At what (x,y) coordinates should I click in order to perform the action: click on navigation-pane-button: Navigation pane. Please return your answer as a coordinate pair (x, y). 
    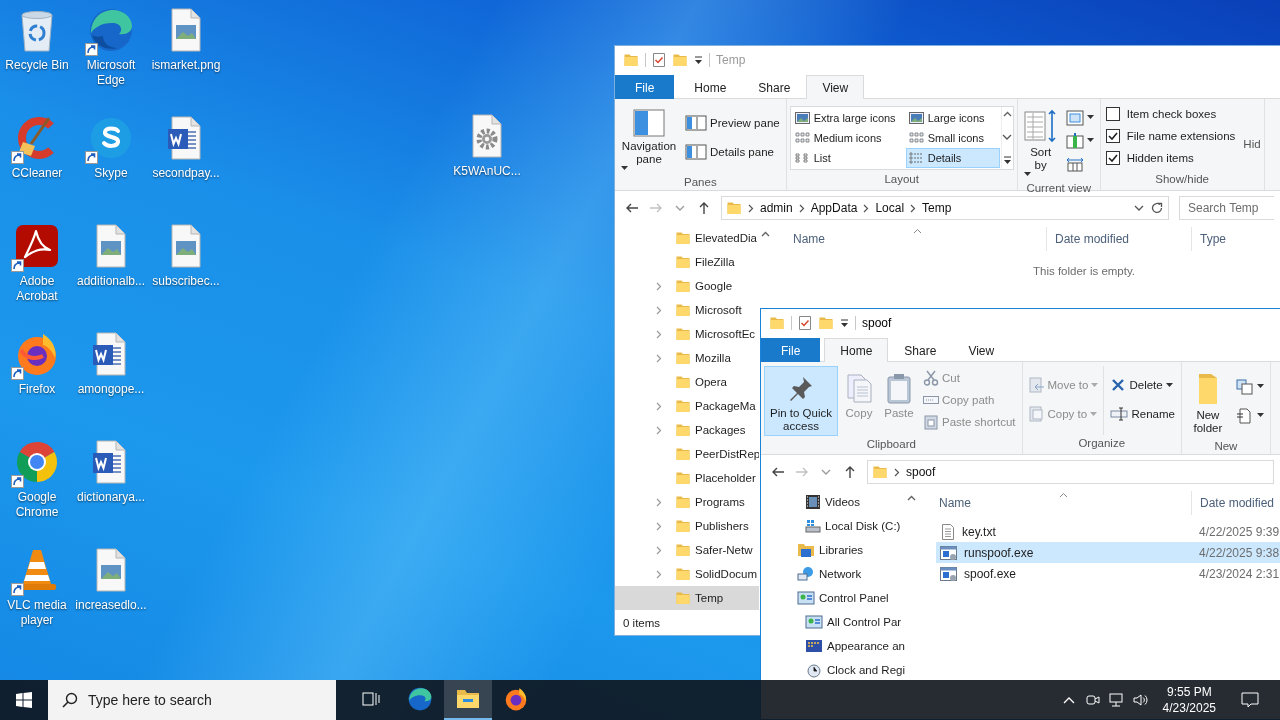
    Looking at the image, I should click on (649, 138).